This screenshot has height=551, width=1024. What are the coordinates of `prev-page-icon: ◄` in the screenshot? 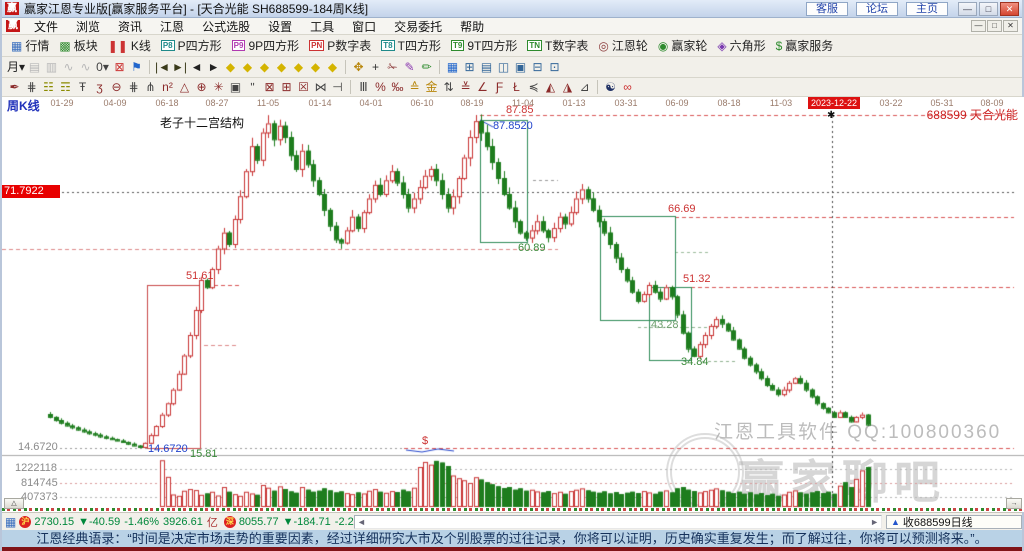 It's located at (196, 67).